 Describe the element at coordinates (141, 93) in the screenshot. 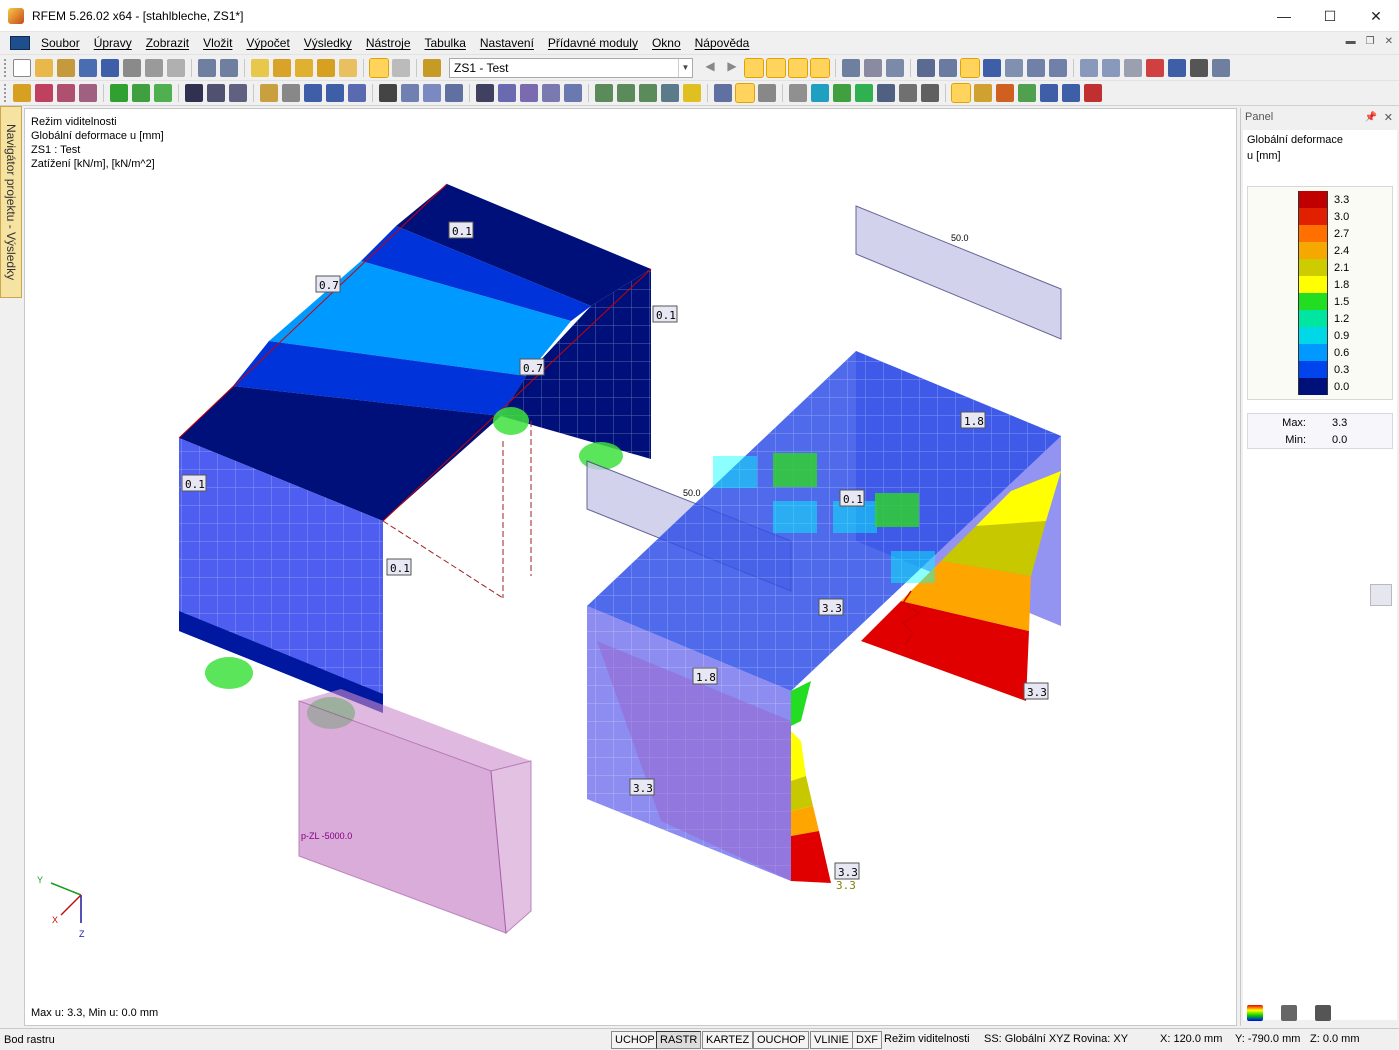

I see `new-hinge-icon` at that location.